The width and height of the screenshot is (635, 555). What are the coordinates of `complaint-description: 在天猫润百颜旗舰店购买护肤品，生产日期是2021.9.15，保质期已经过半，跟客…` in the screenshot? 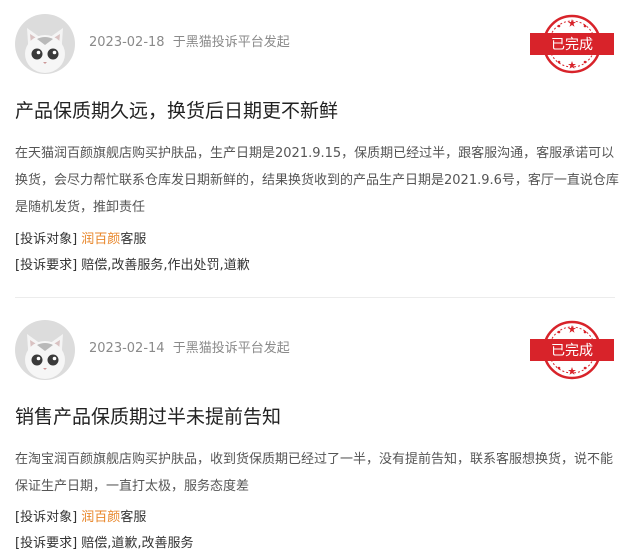 It's located at (317, 180).